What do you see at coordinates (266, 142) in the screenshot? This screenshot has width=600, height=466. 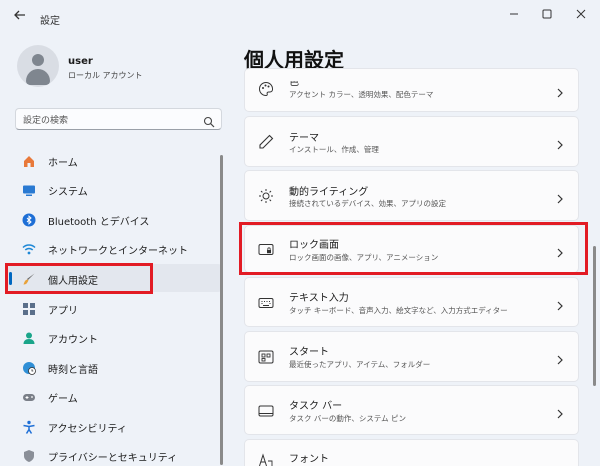 I see `pen-icon` at bounding box center [266, 142].